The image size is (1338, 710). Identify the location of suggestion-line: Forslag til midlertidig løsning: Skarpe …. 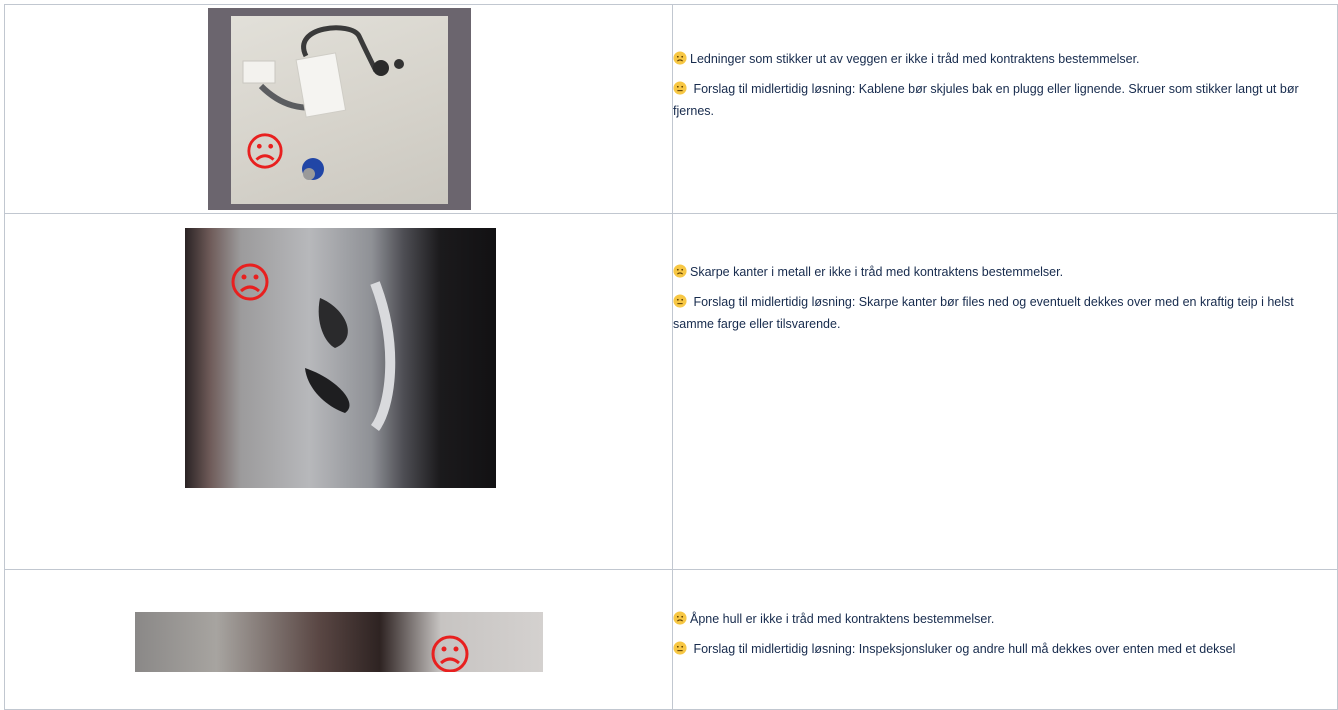
(983, 312).